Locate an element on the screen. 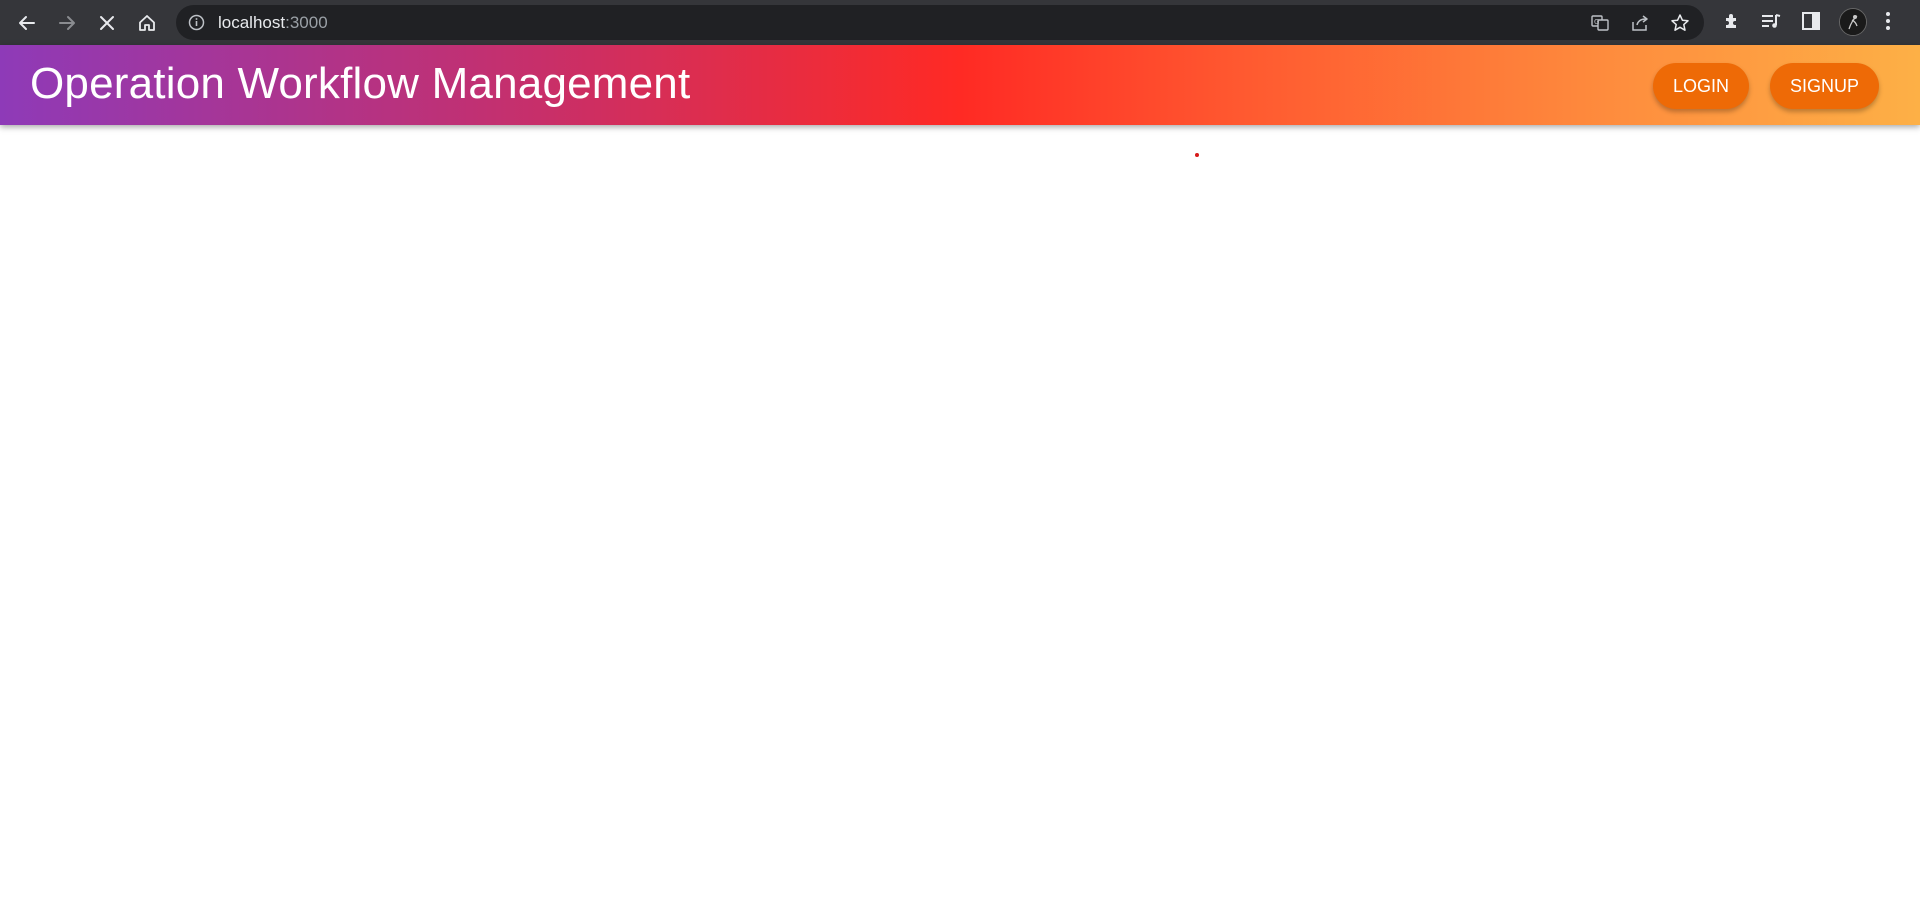  forward-arrow-icon is located at coordinates (67, 23).